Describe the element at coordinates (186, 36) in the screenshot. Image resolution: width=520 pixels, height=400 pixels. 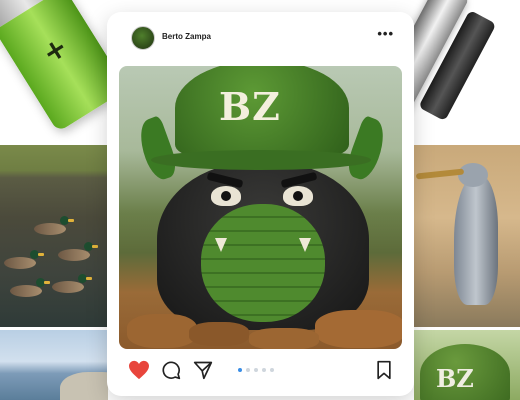
I see `username: Berto Zampa` at that location.